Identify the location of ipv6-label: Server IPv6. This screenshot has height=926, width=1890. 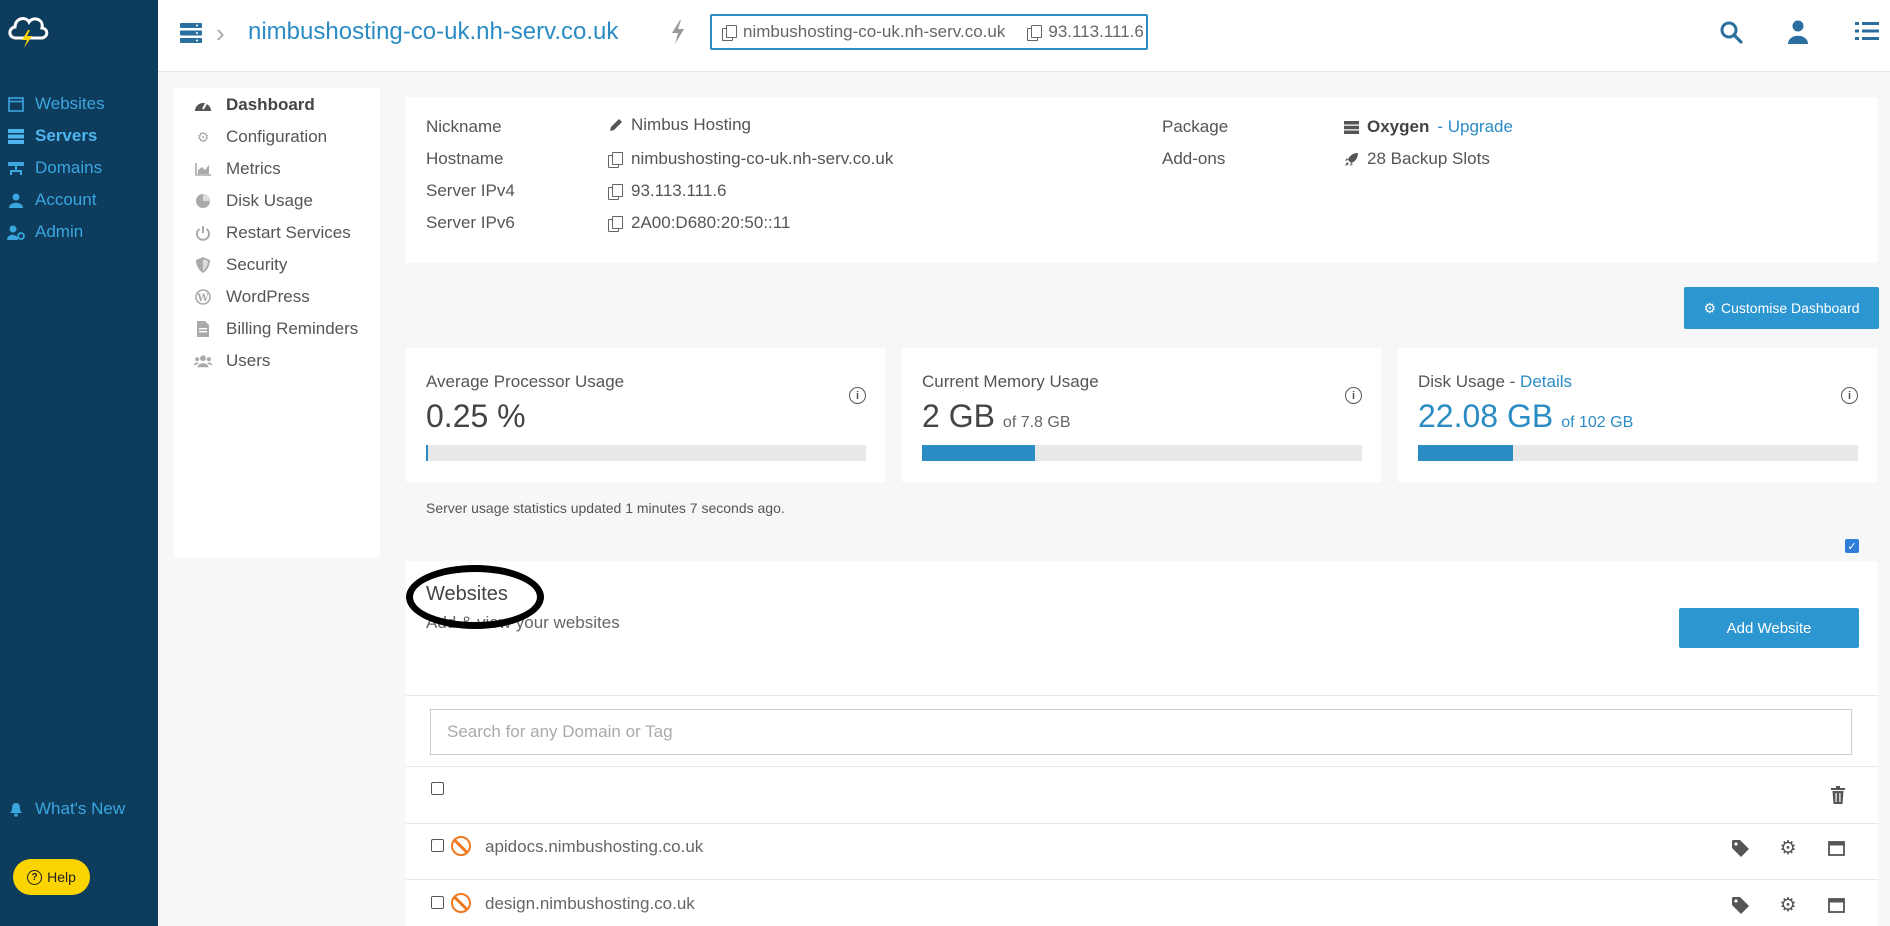
(470, 222).